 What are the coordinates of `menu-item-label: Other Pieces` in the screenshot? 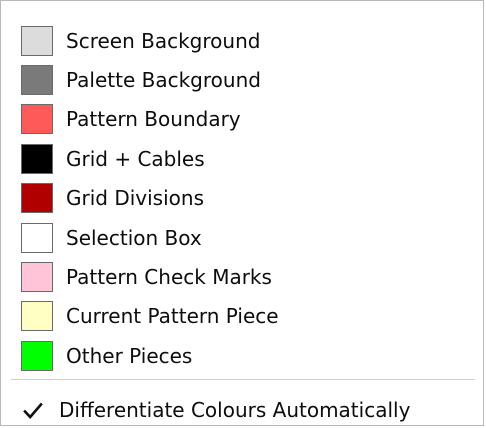 It's located at (129, 356).